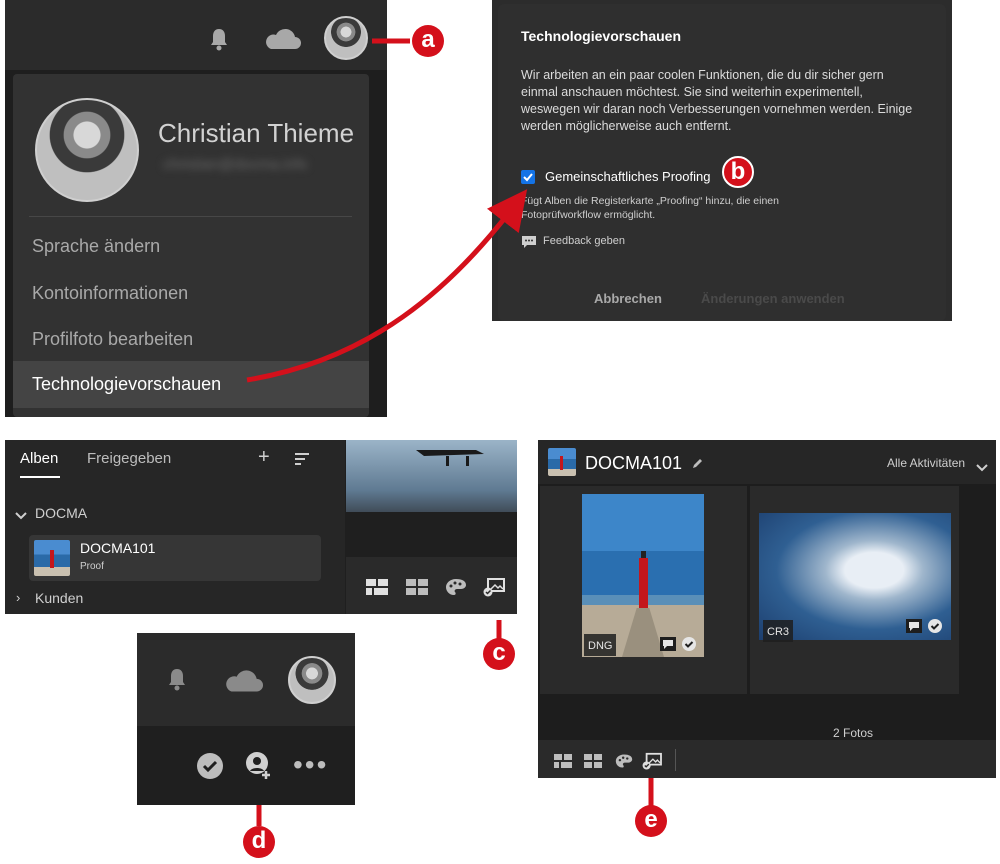 The width and height of the screenshot is (1000, 864). I want to click on chevron-right-icon: ›, so click(18, 597).